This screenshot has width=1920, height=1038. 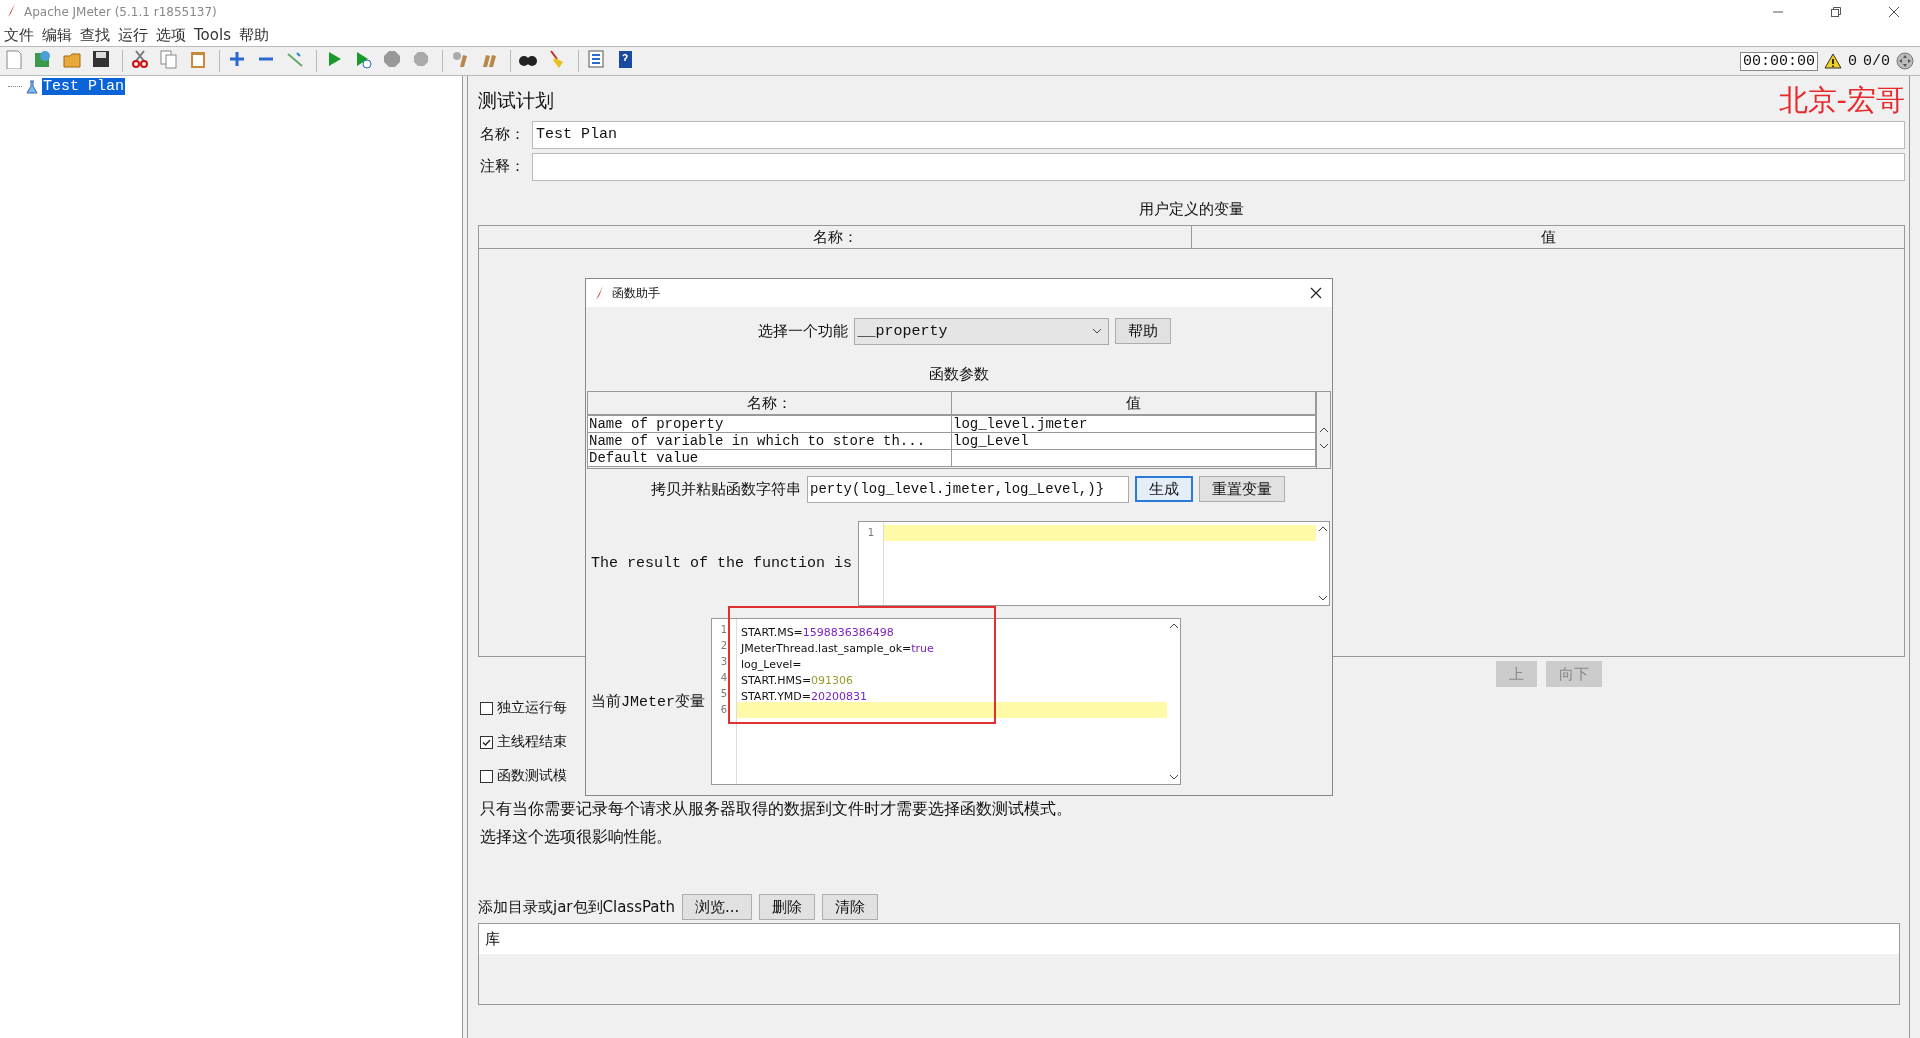 What do you see at coordinates (19, 35) in the screenshot?
I see `menu-item: 文件` at bounding box center [19, 35].